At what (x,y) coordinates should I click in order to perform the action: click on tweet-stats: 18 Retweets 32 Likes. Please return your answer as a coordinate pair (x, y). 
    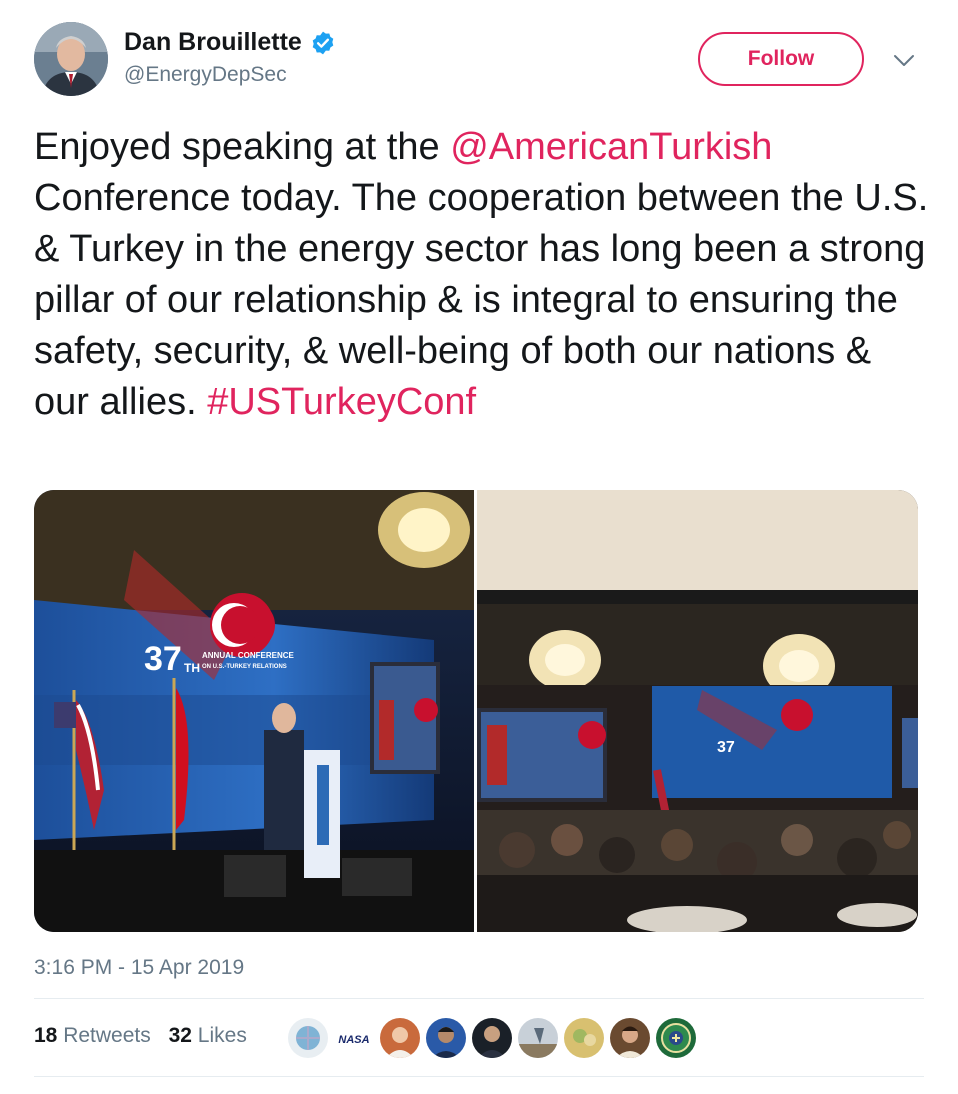
    Looking at the image, I should click on (146, 1036).